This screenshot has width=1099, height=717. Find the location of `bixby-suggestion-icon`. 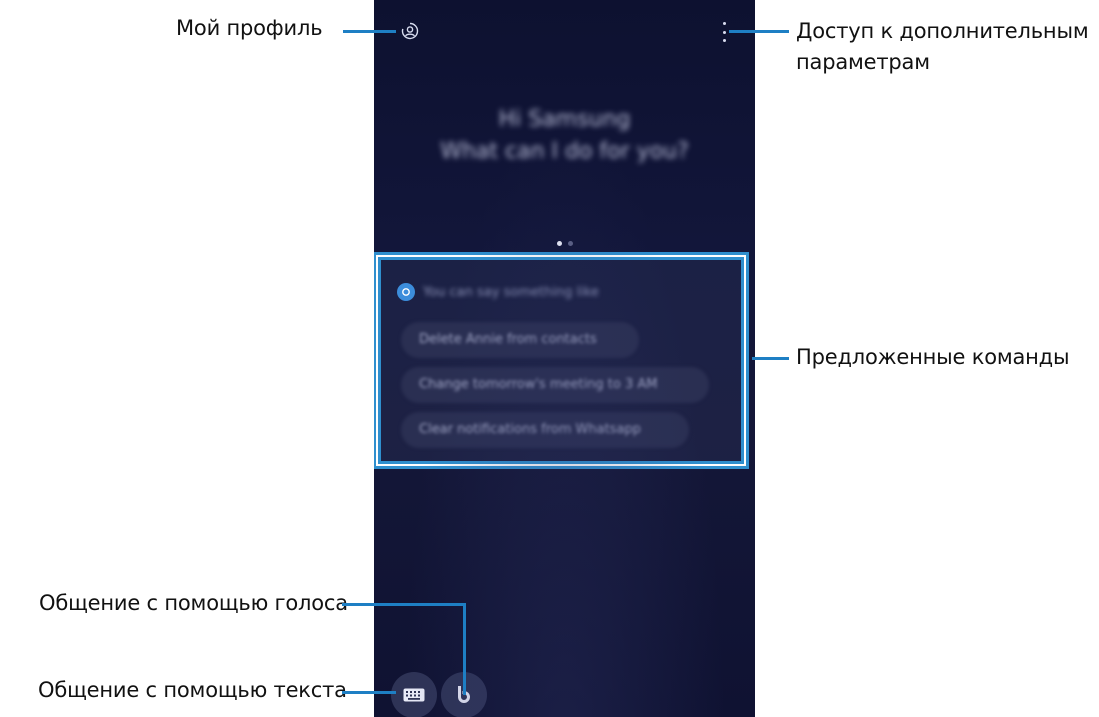

bixby-suggestion-icon is located at coordinates (406, 292).